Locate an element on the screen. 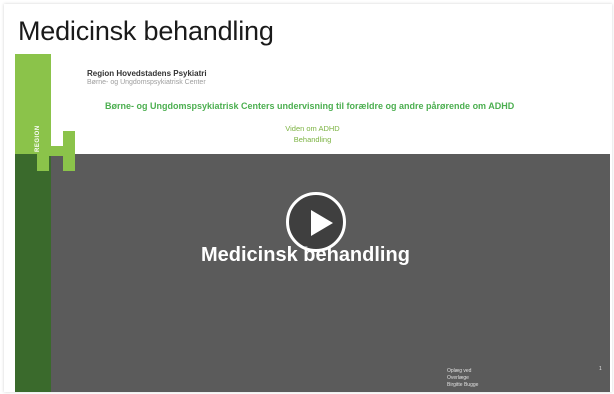  slide-number: 1 is located at coordinates (600, 369).